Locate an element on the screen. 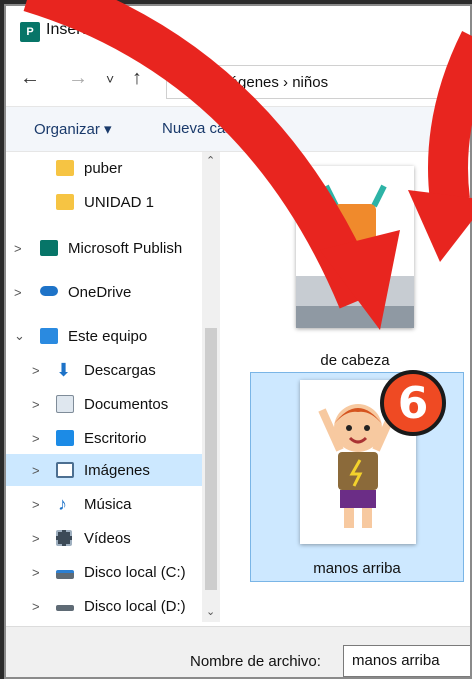 The image size is (472, 679). scrollbar-thumb is located at coordinates (211, 459).